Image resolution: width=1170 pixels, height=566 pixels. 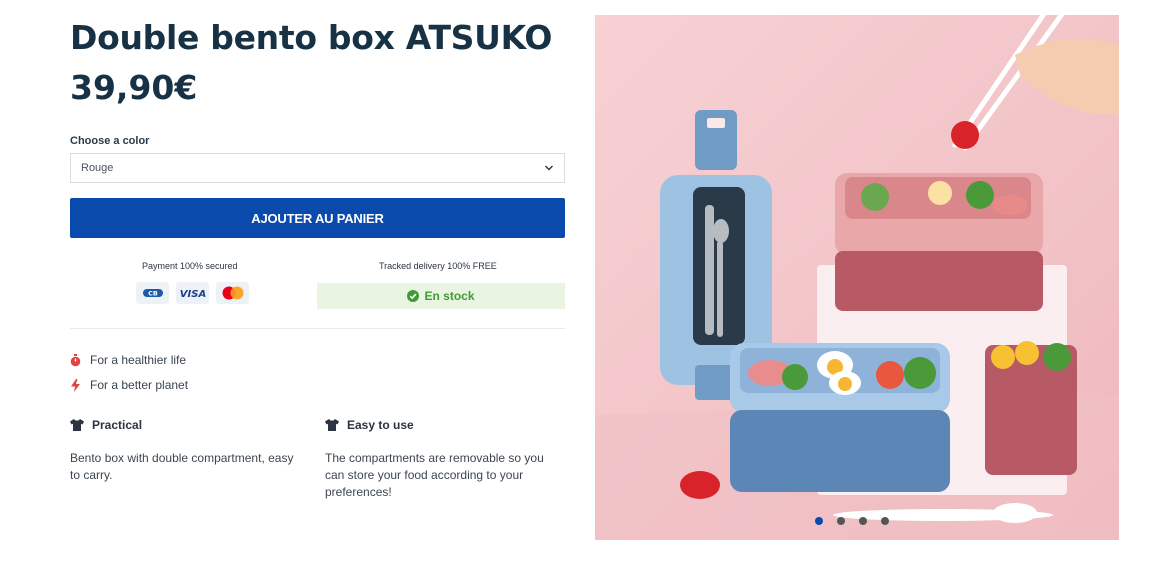 I want to click on payment-icons: CB VISA, so click(x=192, y=293).